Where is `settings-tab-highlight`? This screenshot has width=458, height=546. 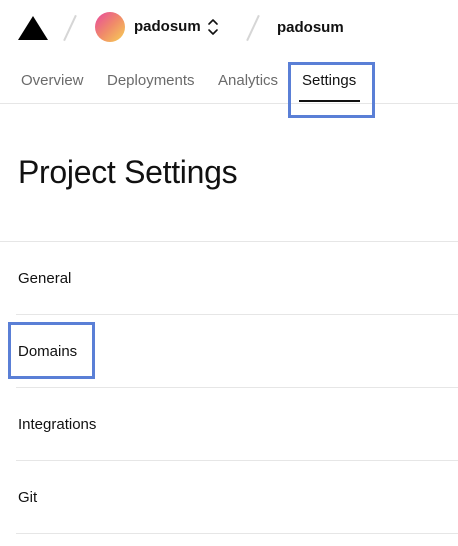
settings-tab-highlight is located at coordinates (331, 90).